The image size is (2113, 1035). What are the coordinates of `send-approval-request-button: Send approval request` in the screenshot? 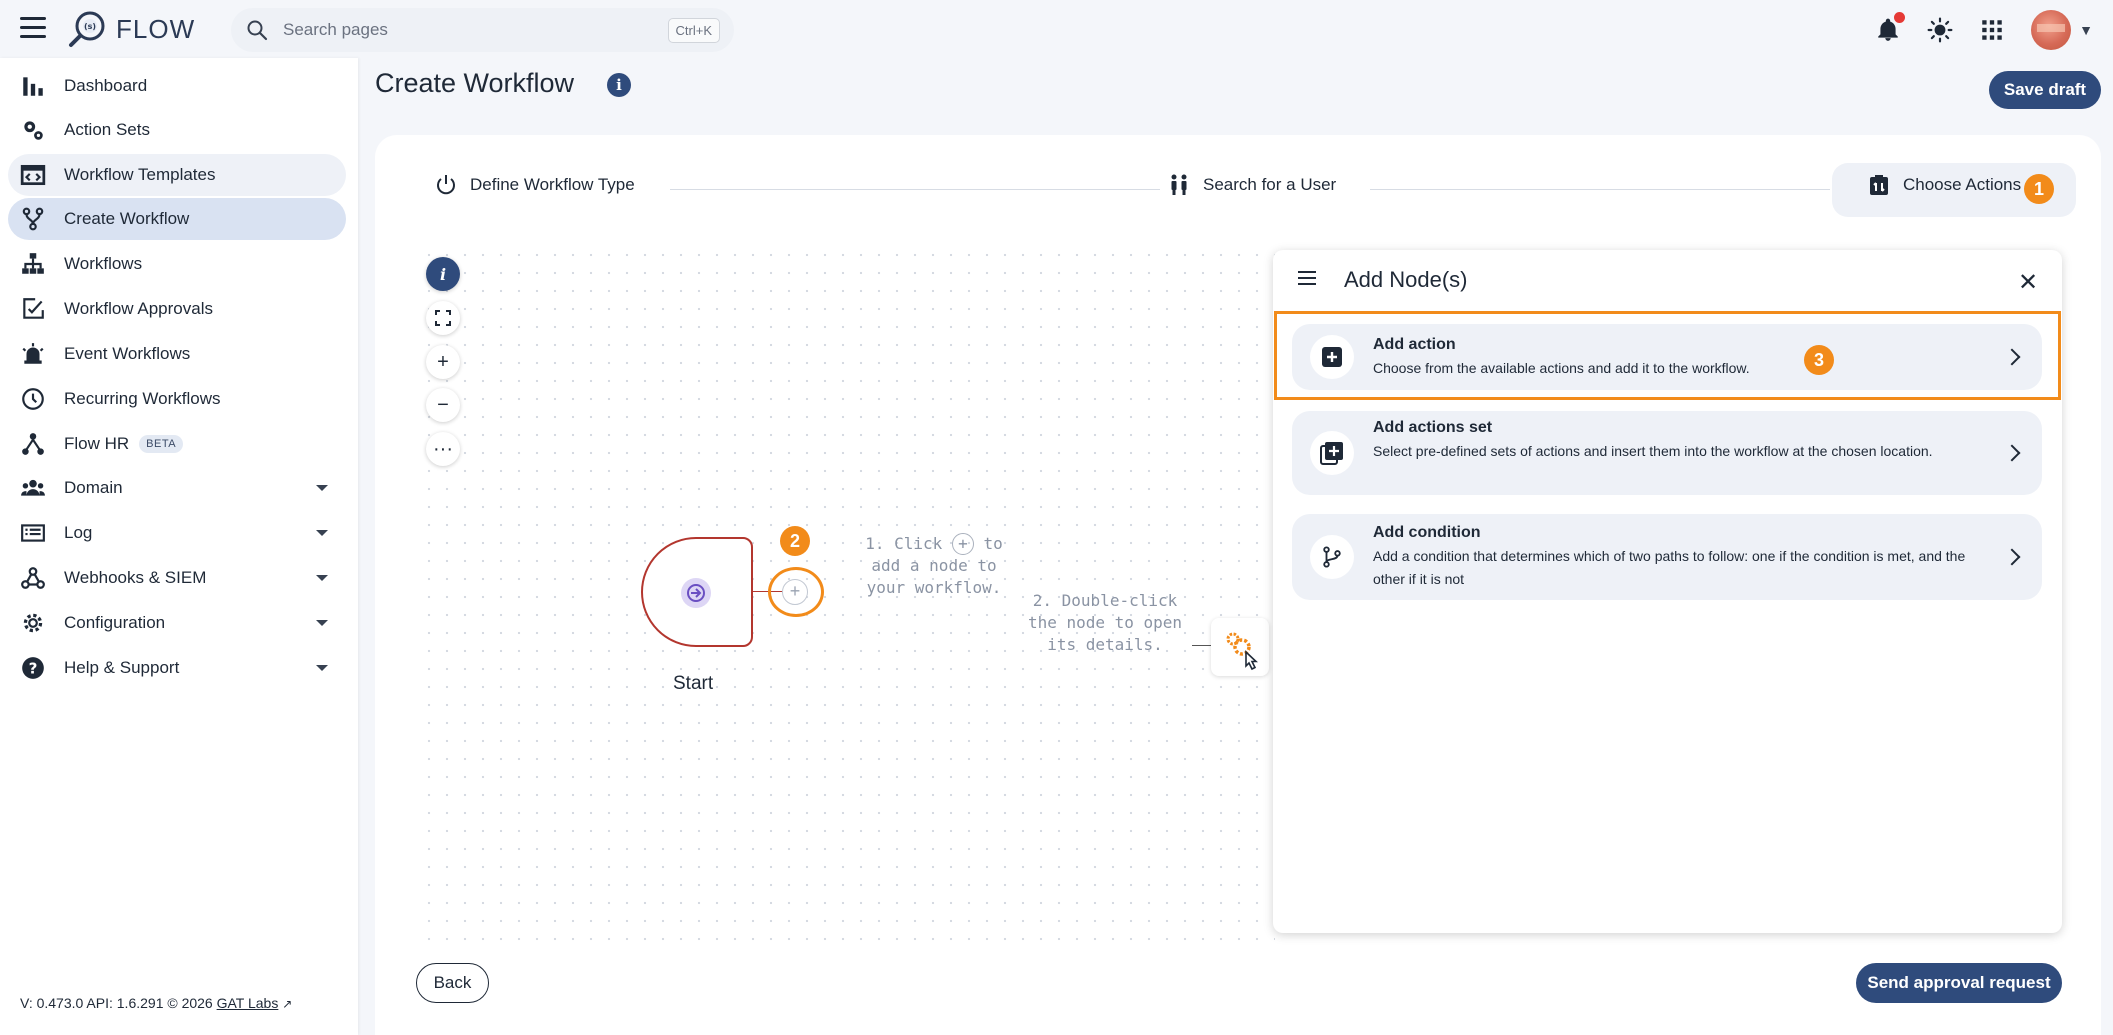 It's located at (1959, 983).